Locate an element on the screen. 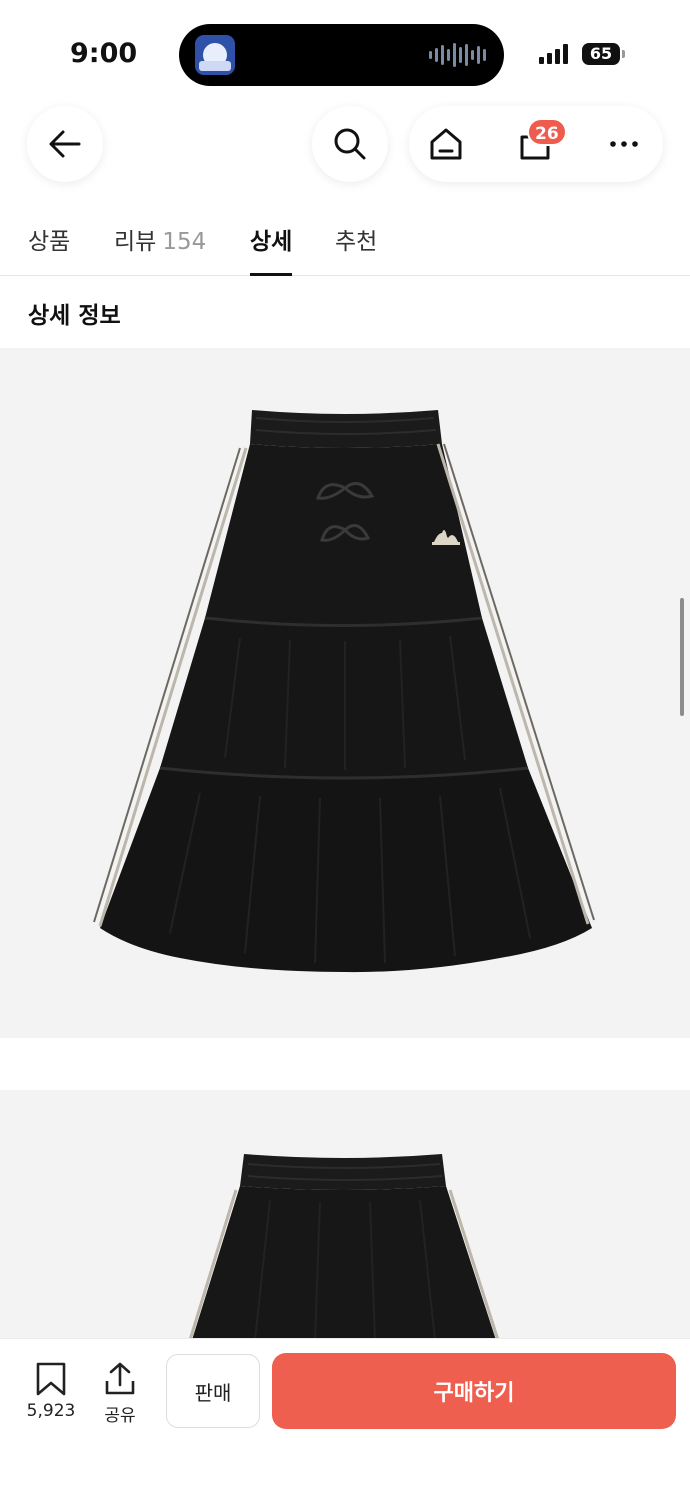  bookmark-button: 5,923 is located at coordinates (51, 1391).